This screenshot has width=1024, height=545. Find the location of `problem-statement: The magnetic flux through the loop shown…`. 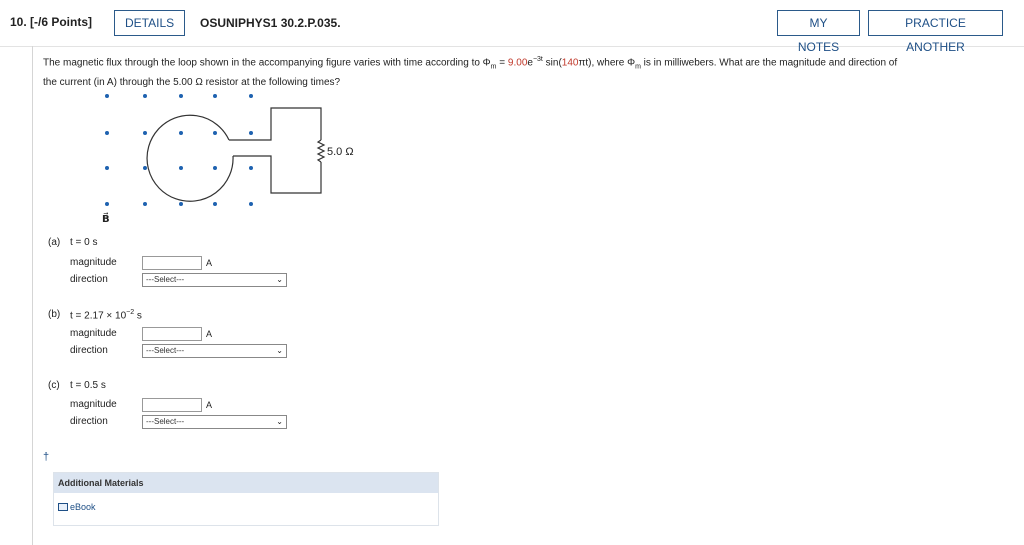

problem-statement: The magnetic flux through the loop shown… is located at coordinates (523, 71).